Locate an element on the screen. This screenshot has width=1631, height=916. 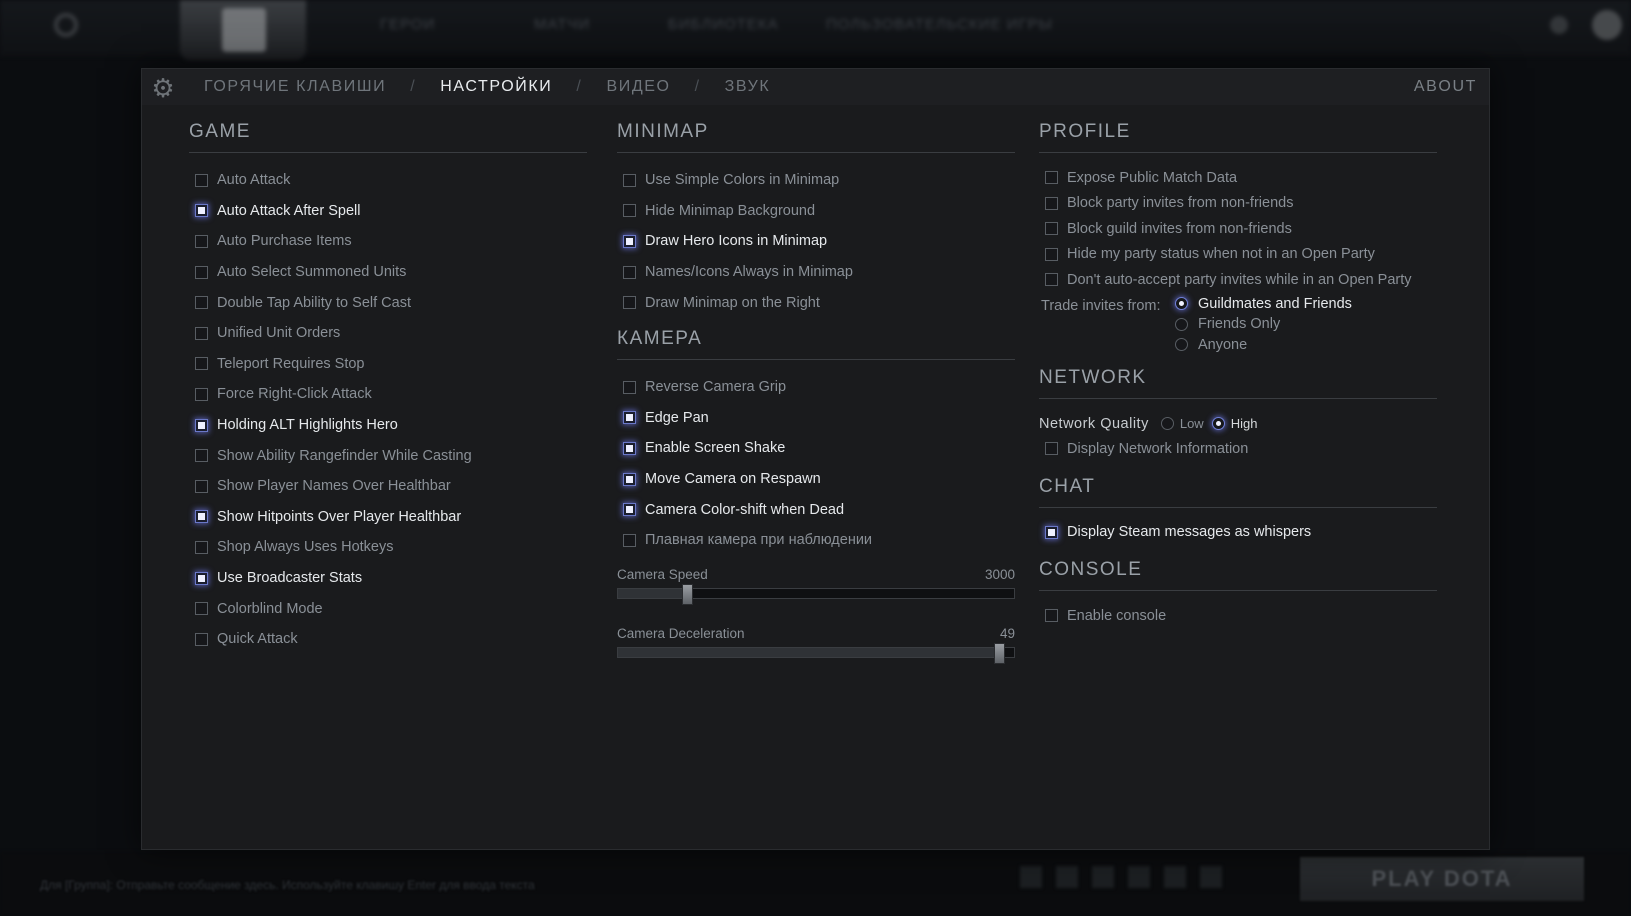
camera-option-camera-color-shift-when-dead: Camera Color-shift when Dead is located at coordinates (816, 509).